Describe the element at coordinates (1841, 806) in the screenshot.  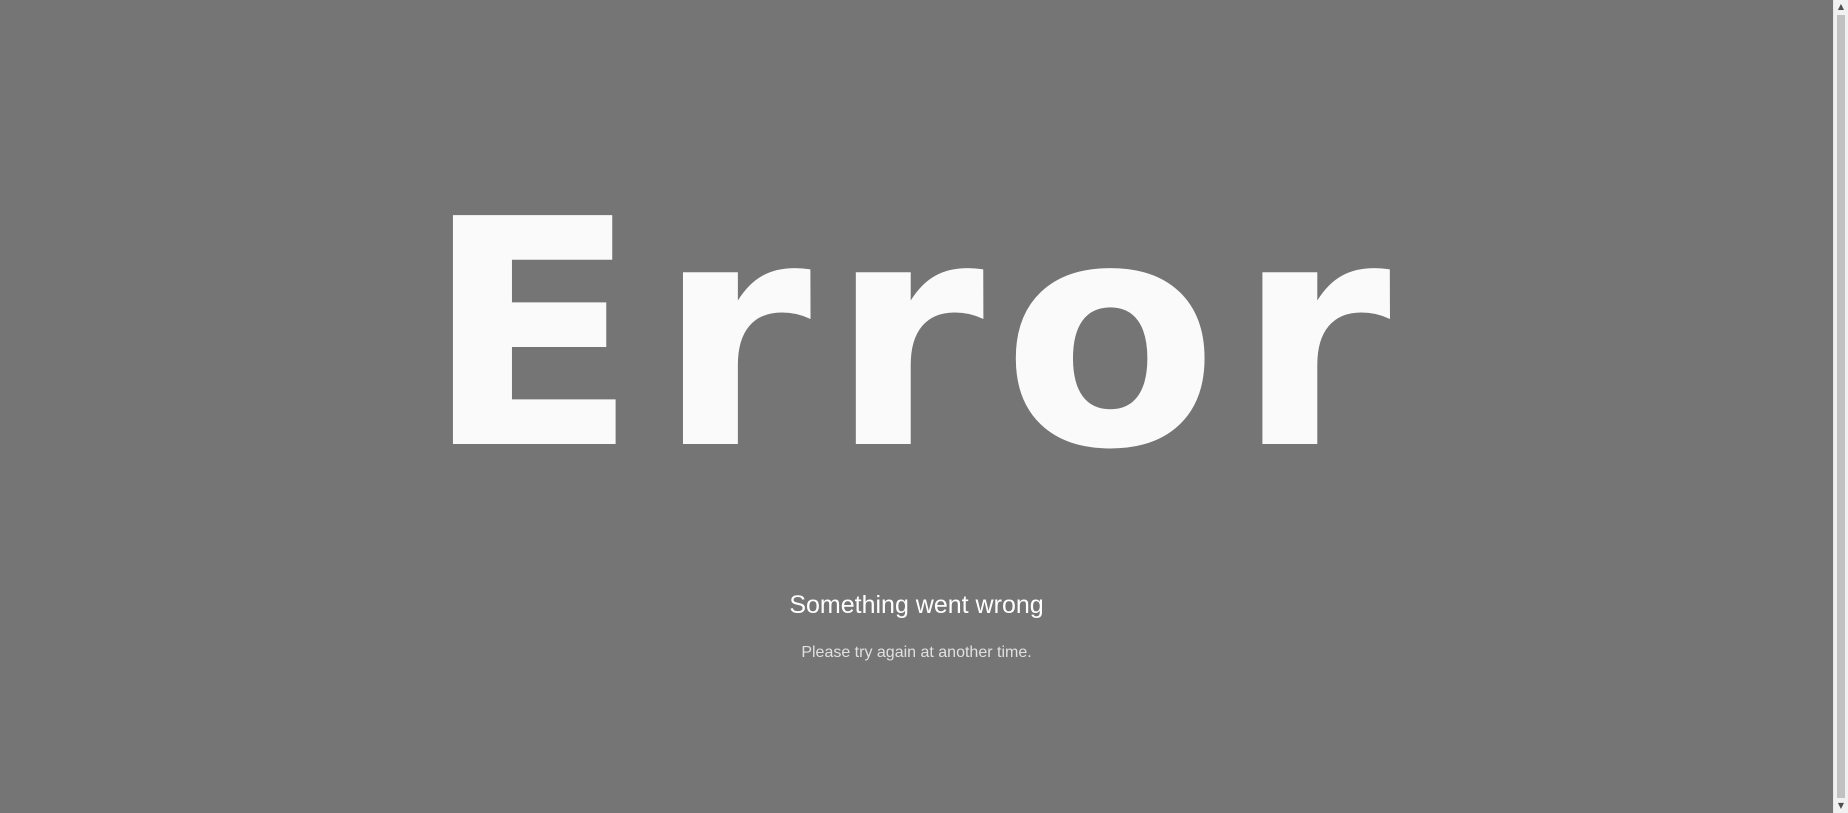
I see `scroll-down-arrow-icon: ▼` at that location.